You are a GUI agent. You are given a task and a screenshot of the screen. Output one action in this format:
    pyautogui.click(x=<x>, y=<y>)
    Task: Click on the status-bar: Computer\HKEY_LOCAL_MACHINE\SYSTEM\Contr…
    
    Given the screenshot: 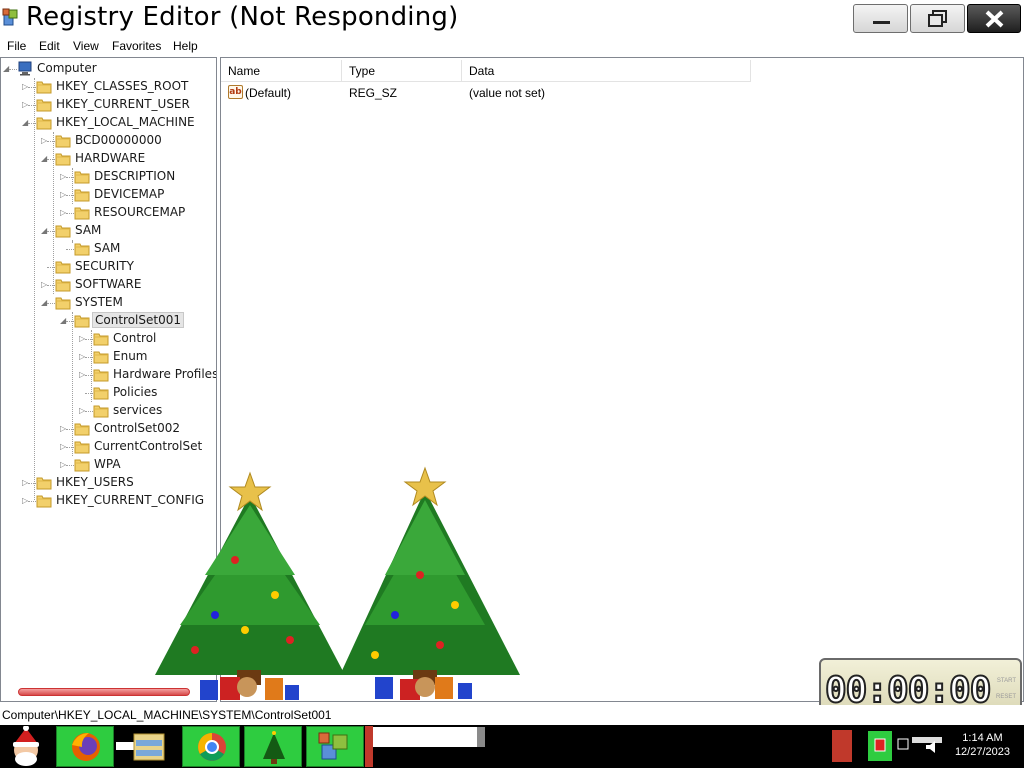 What is the action you would take?
    pyautogui.click(x=512, y=715)
    